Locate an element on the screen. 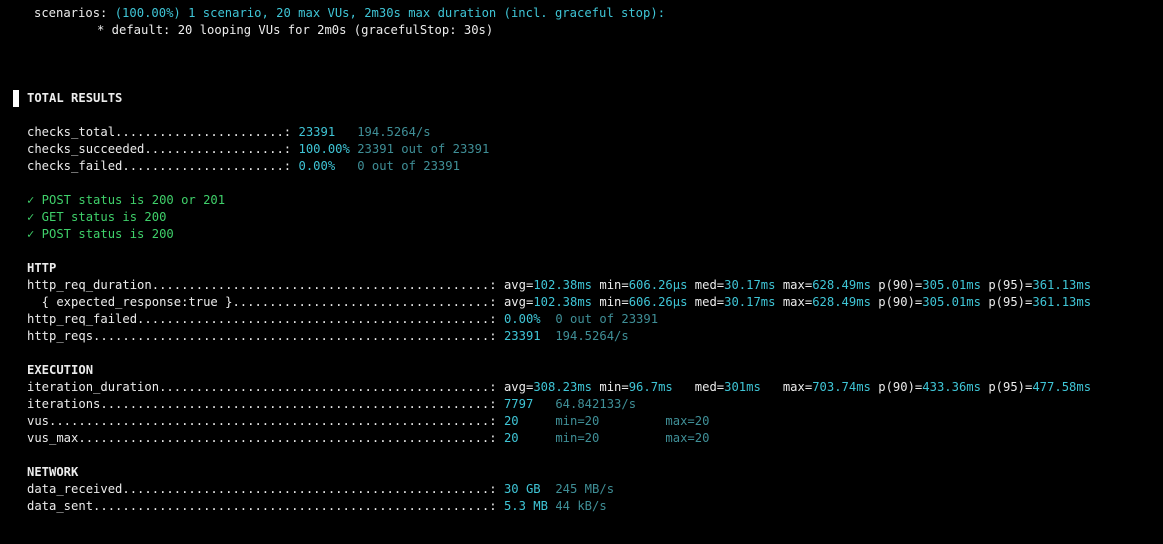 This screenshot has height=544, width=1163. metric-extra: 245 MB/s is located at coordinates (585, 489).